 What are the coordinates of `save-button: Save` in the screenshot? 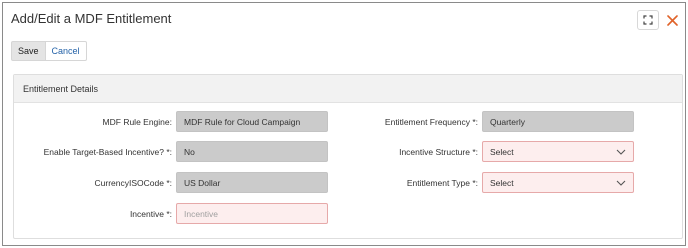 It's located at (28, 51).